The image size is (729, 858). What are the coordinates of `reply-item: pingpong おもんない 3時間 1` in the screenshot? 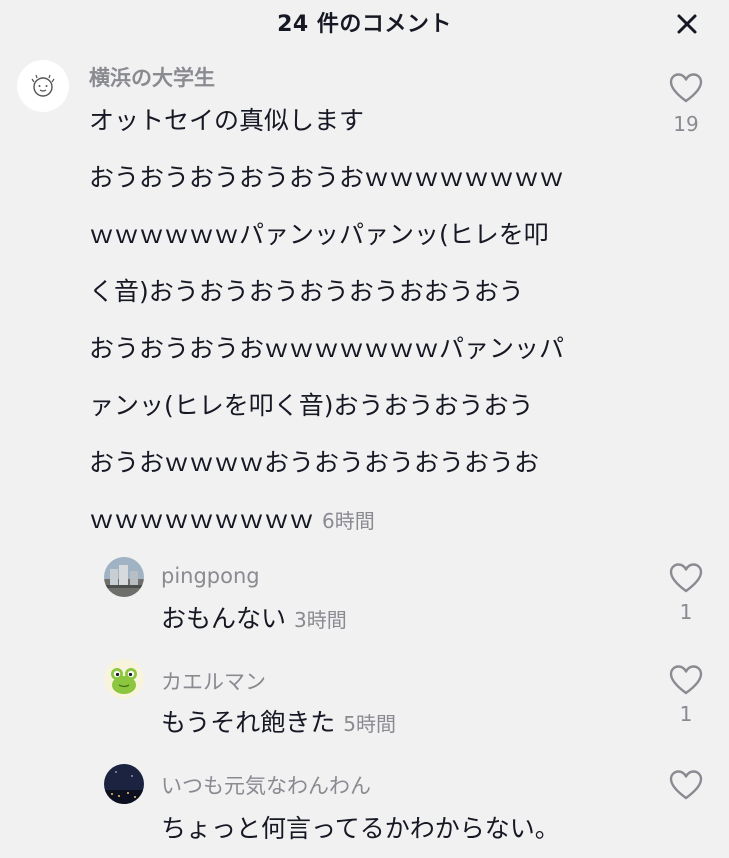 It's located at (364, 597).